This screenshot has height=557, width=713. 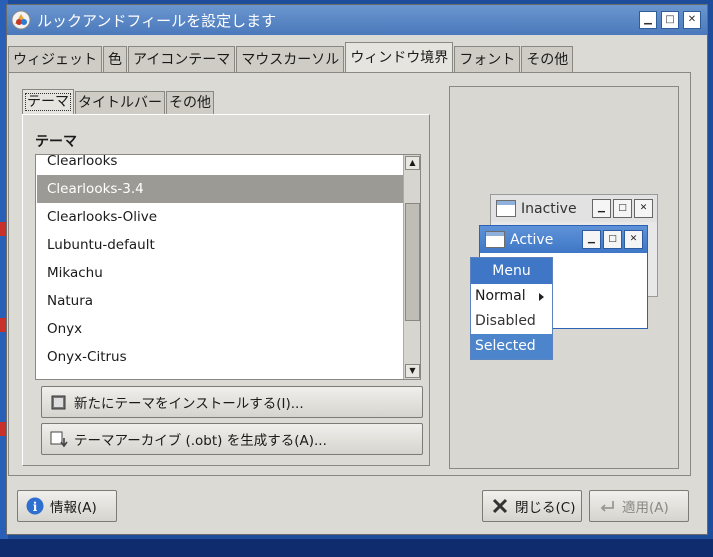 I want to click on tab-other: その他, so click(x=547, y=59).